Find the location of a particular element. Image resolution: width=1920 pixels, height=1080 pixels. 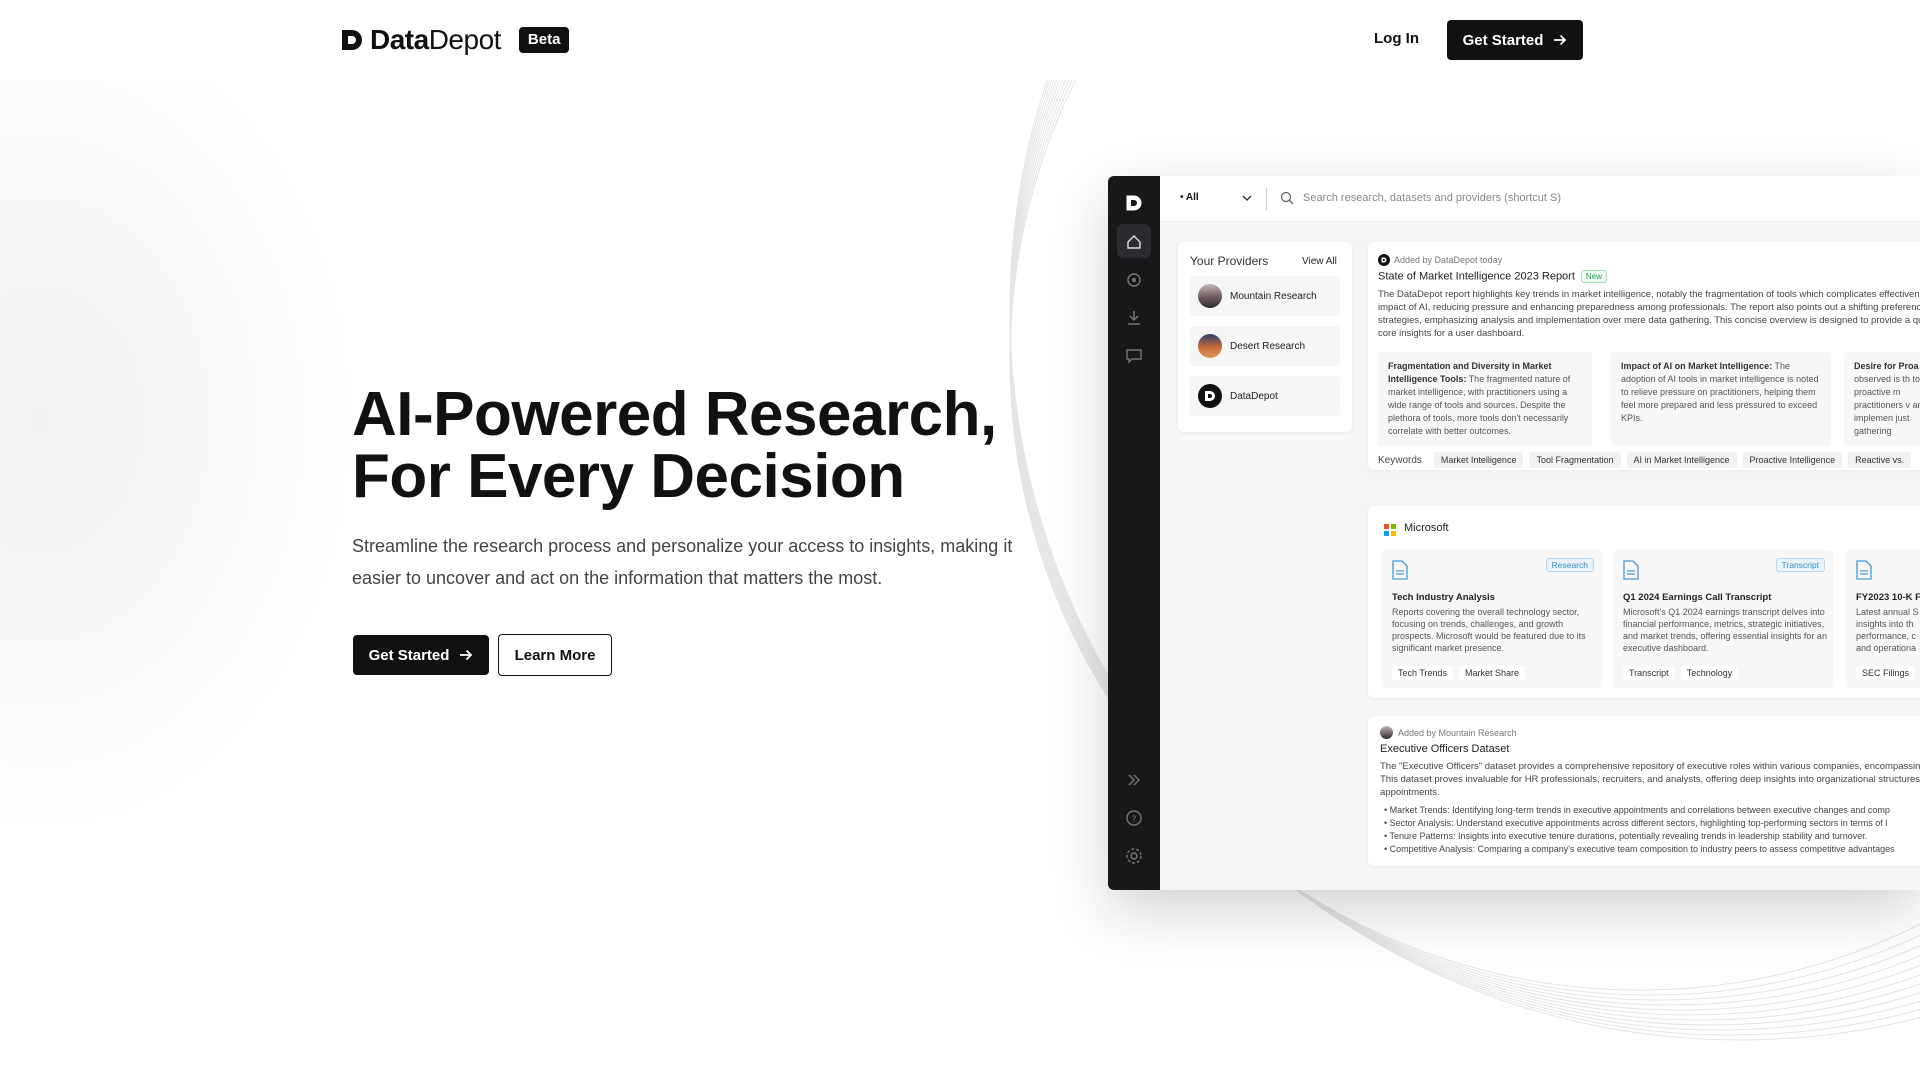

report-body-line: core insights for a user dashboard. is located at coordinates (1451, 333).